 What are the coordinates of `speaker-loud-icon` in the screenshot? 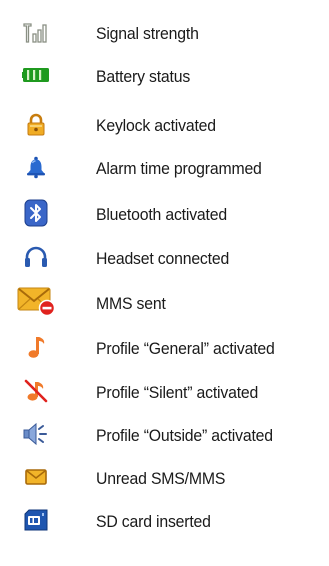 It's located at (36, 434).